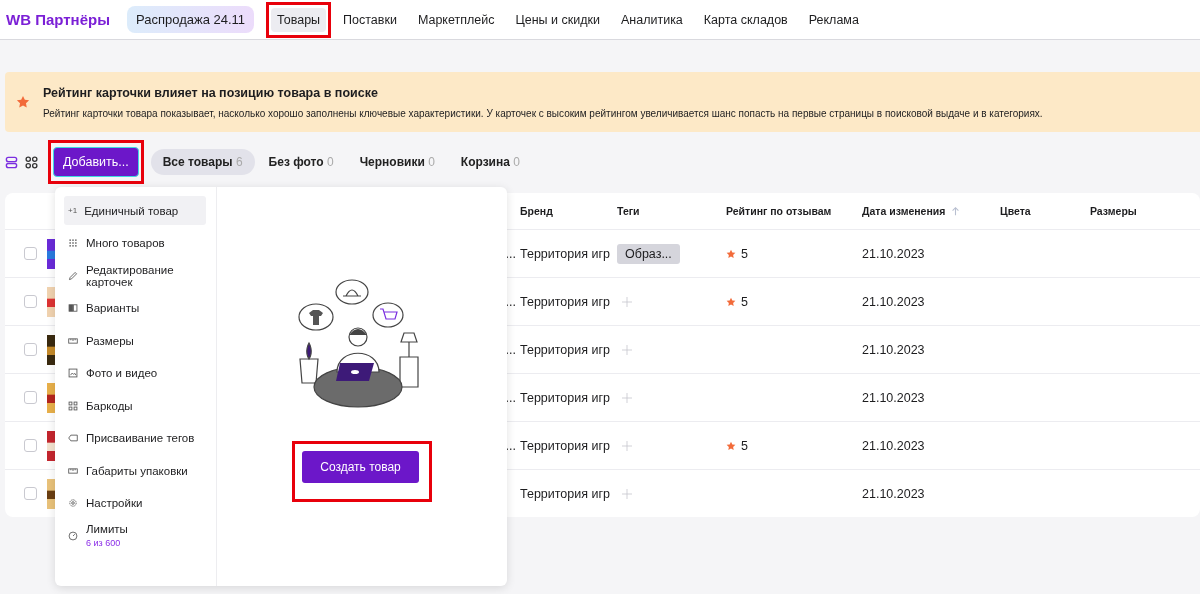 This screenshot has height=594, width=1200. Describe the element at coordinates (794, 211) in the screenshot. I see `column-header: Рейтинг по отзывам` at that location.